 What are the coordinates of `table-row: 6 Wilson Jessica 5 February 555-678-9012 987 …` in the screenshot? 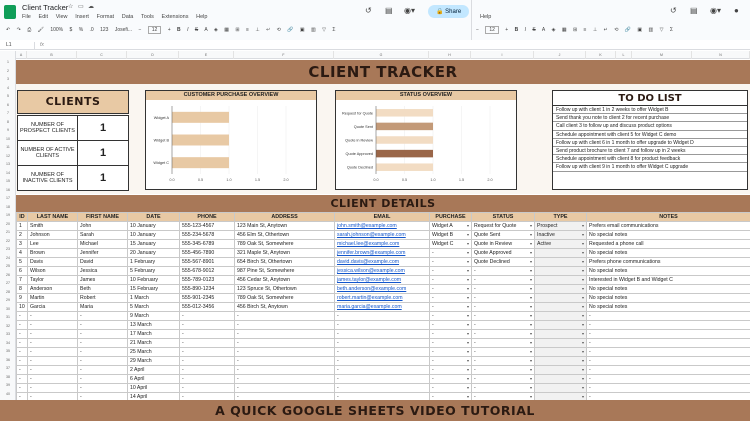 It's located at (383, 271).